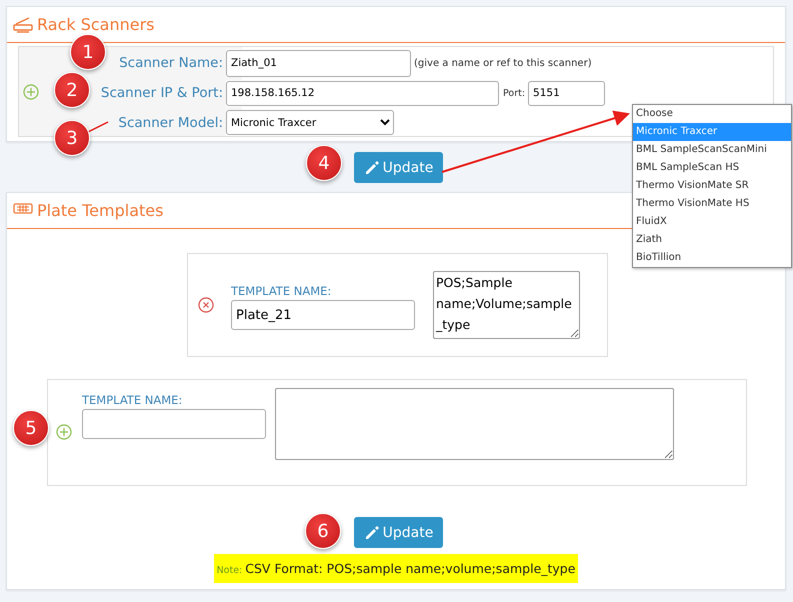 The width and height of the screenshot is (793, 602). Describe the element at coordinates (174, 424) in the screenshot. I see `template-name-field` at that location.